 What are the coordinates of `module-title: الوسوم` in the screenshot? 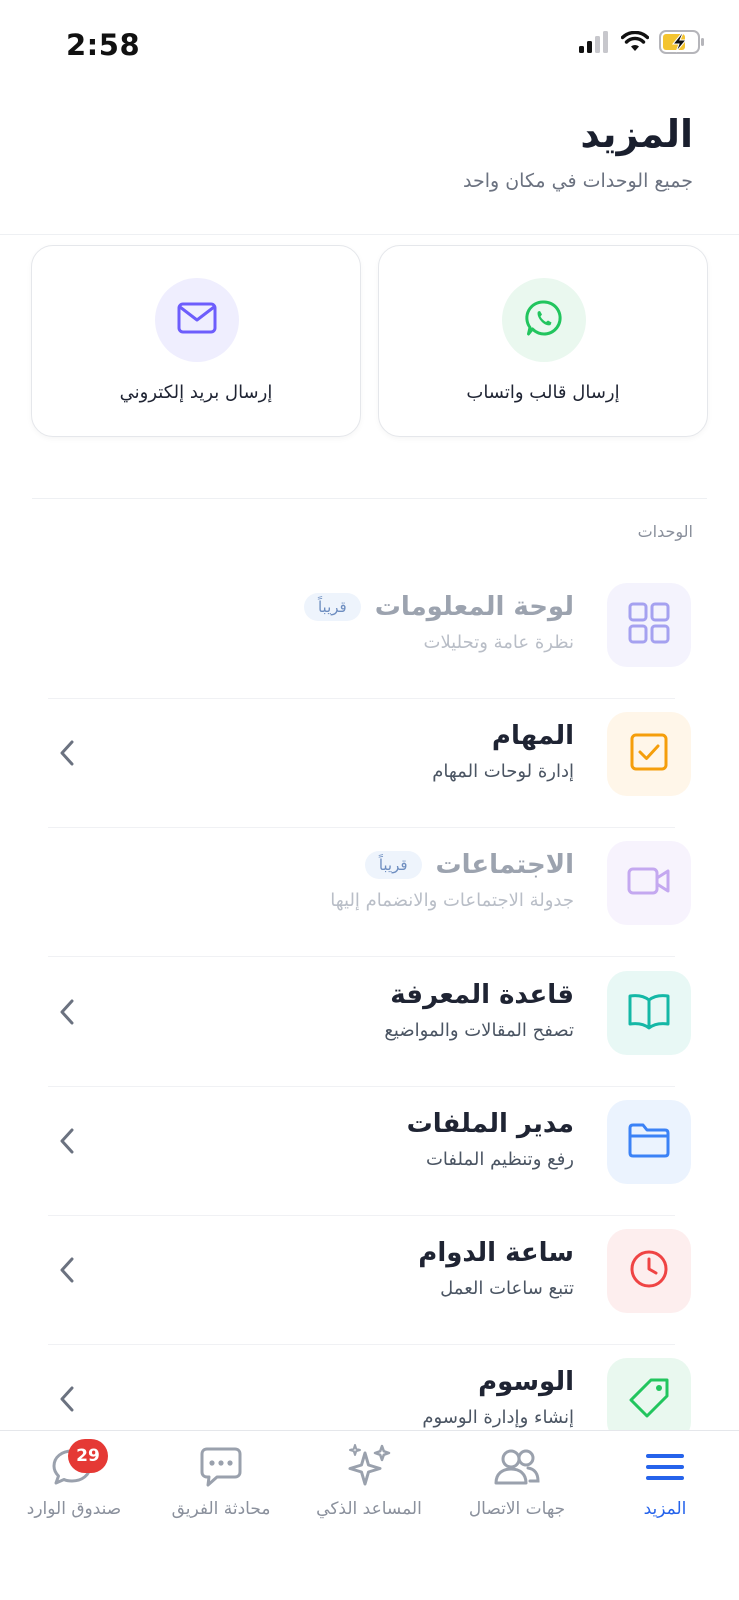 It's located at (526, 1382).